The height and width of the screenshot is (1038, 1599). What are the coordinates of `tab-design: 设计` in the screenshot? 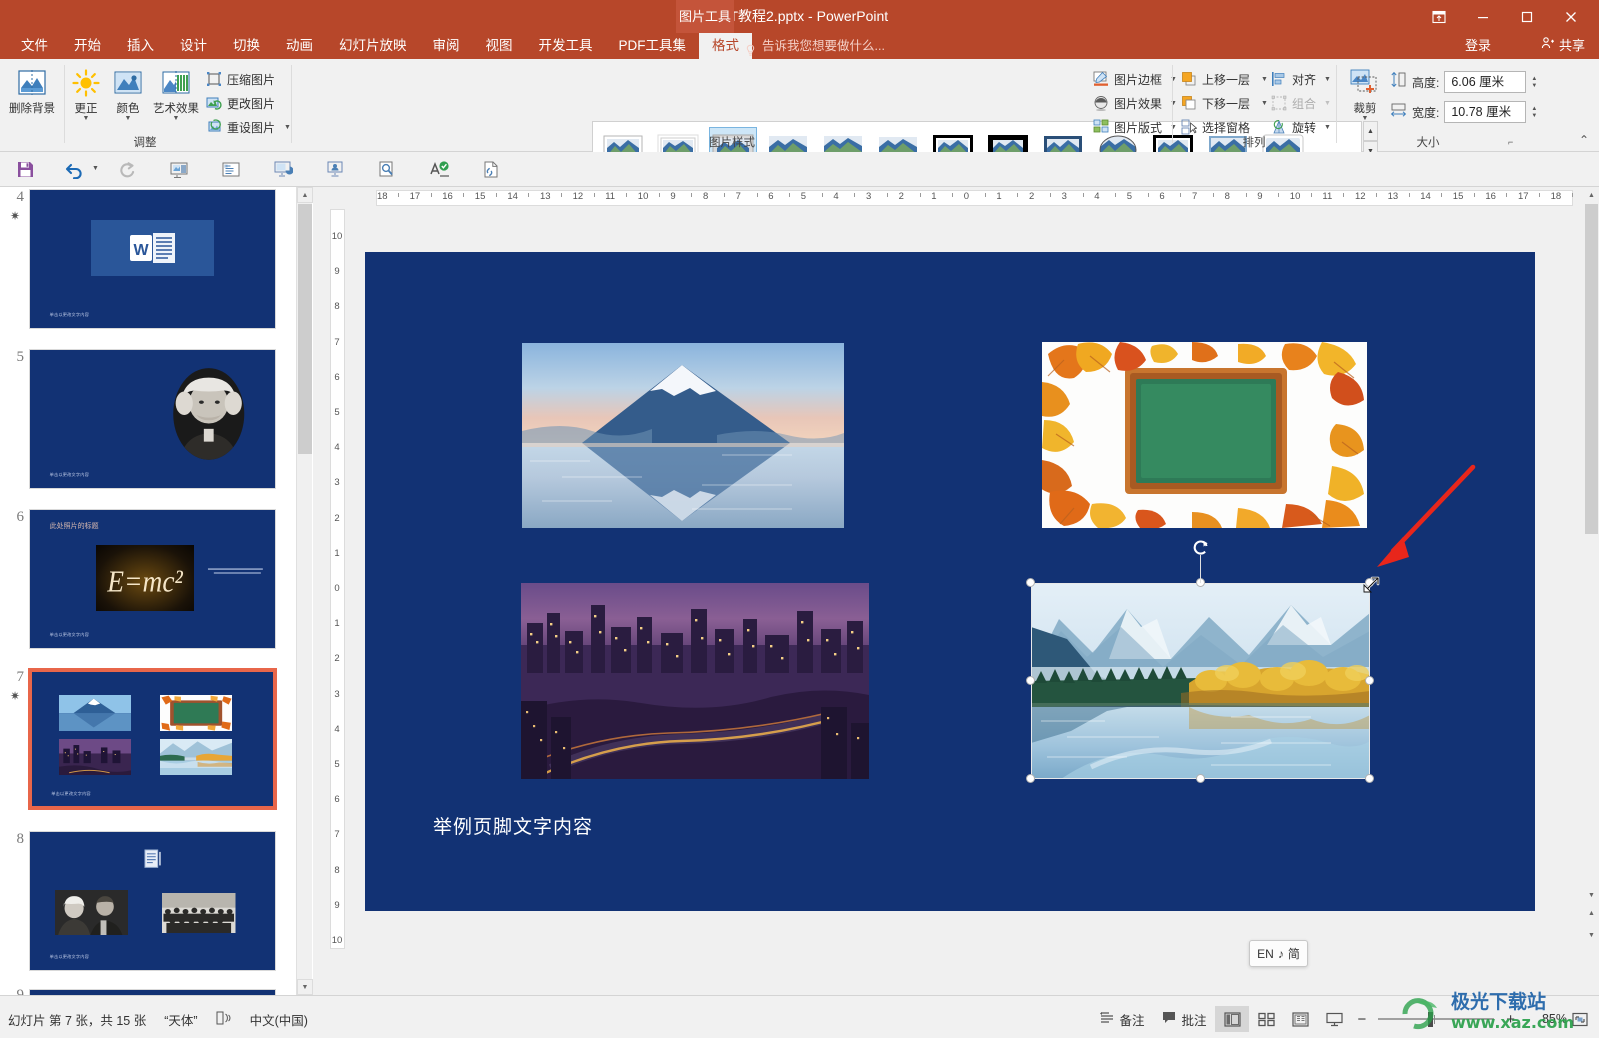 It's located at (193, 46).